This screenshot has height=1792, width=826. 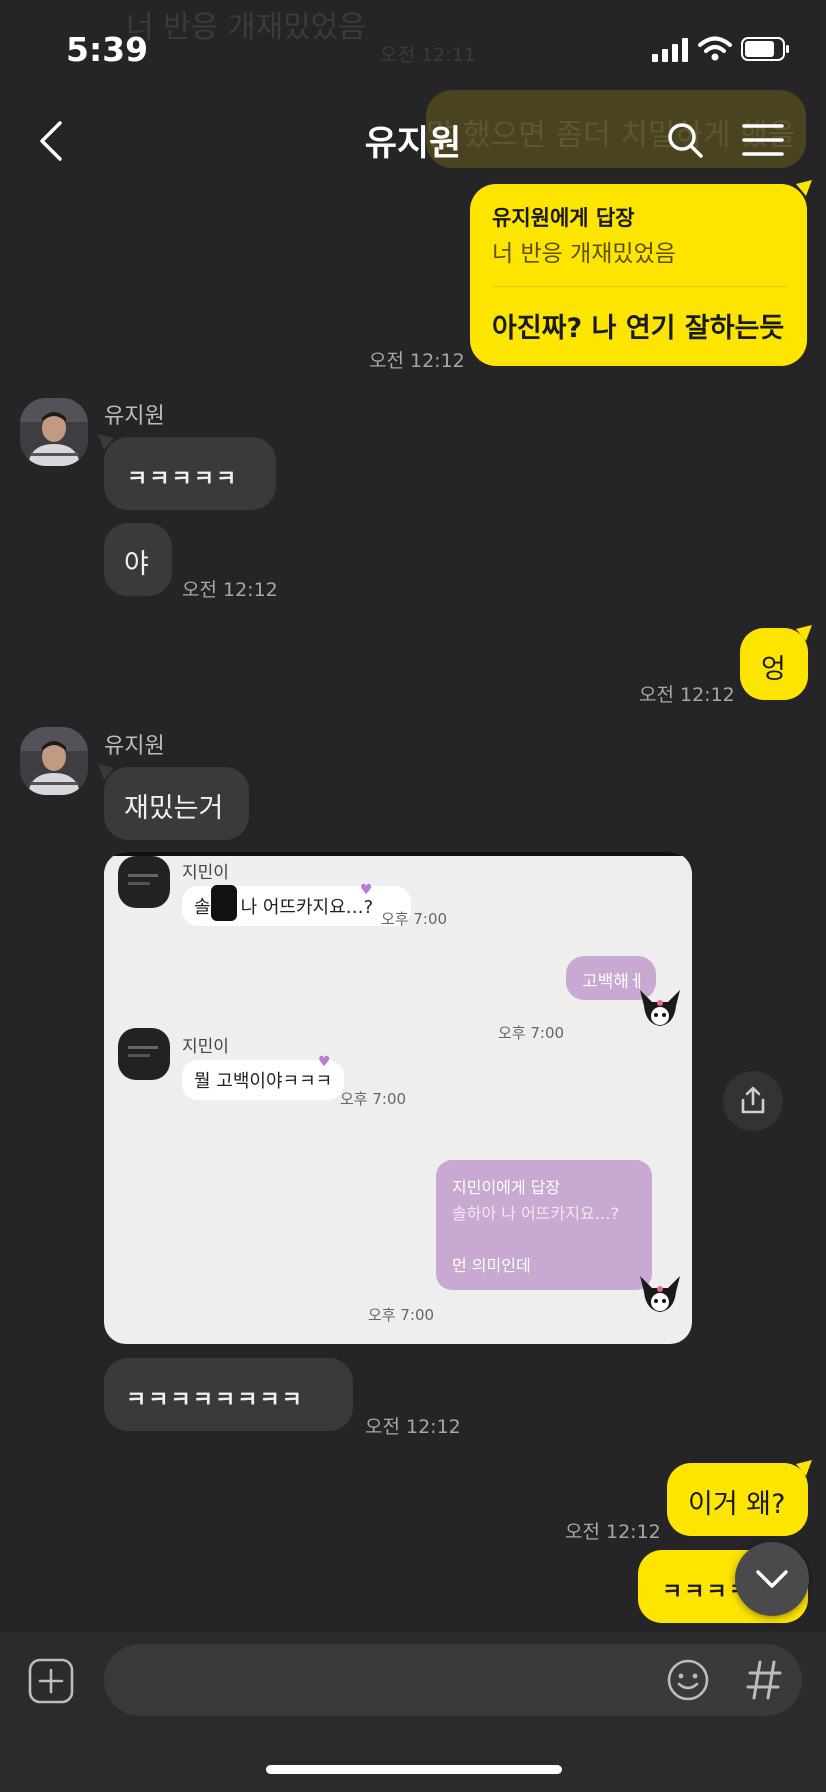 I want to click on message-text: 재밌는거, so click(x=174, y=808).